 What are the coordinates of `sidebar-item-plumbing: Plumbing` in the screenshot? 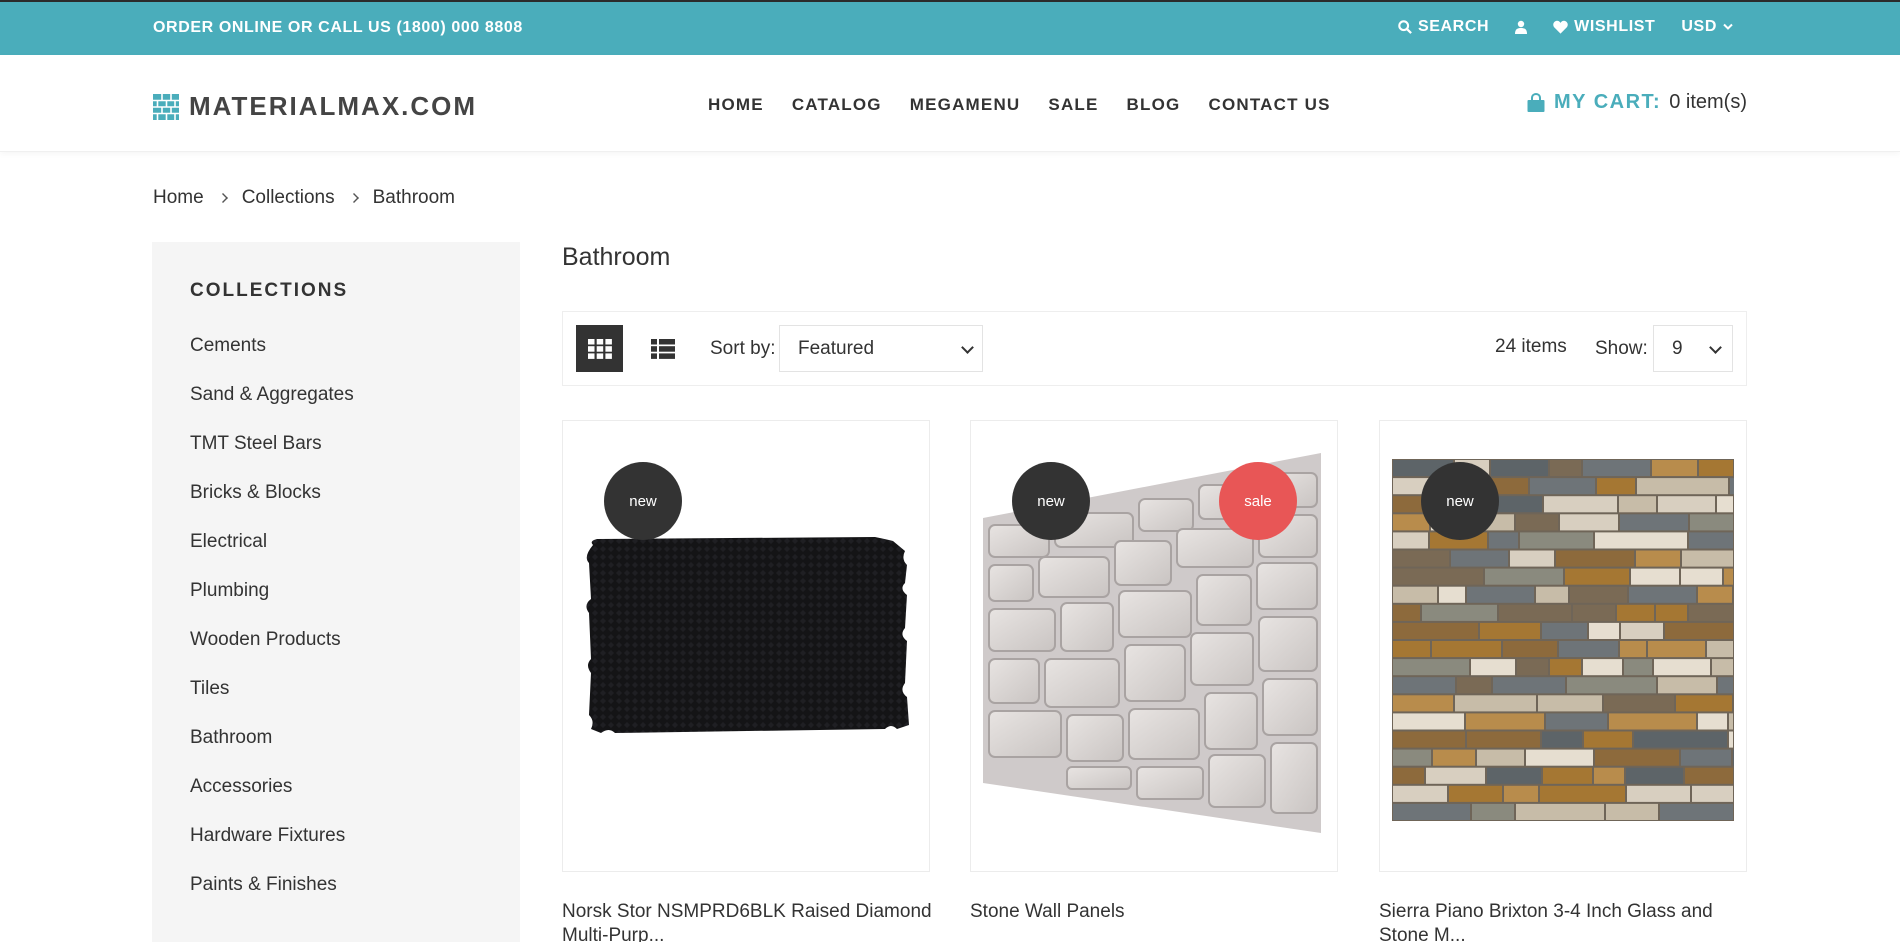 It's located at (272, 603).